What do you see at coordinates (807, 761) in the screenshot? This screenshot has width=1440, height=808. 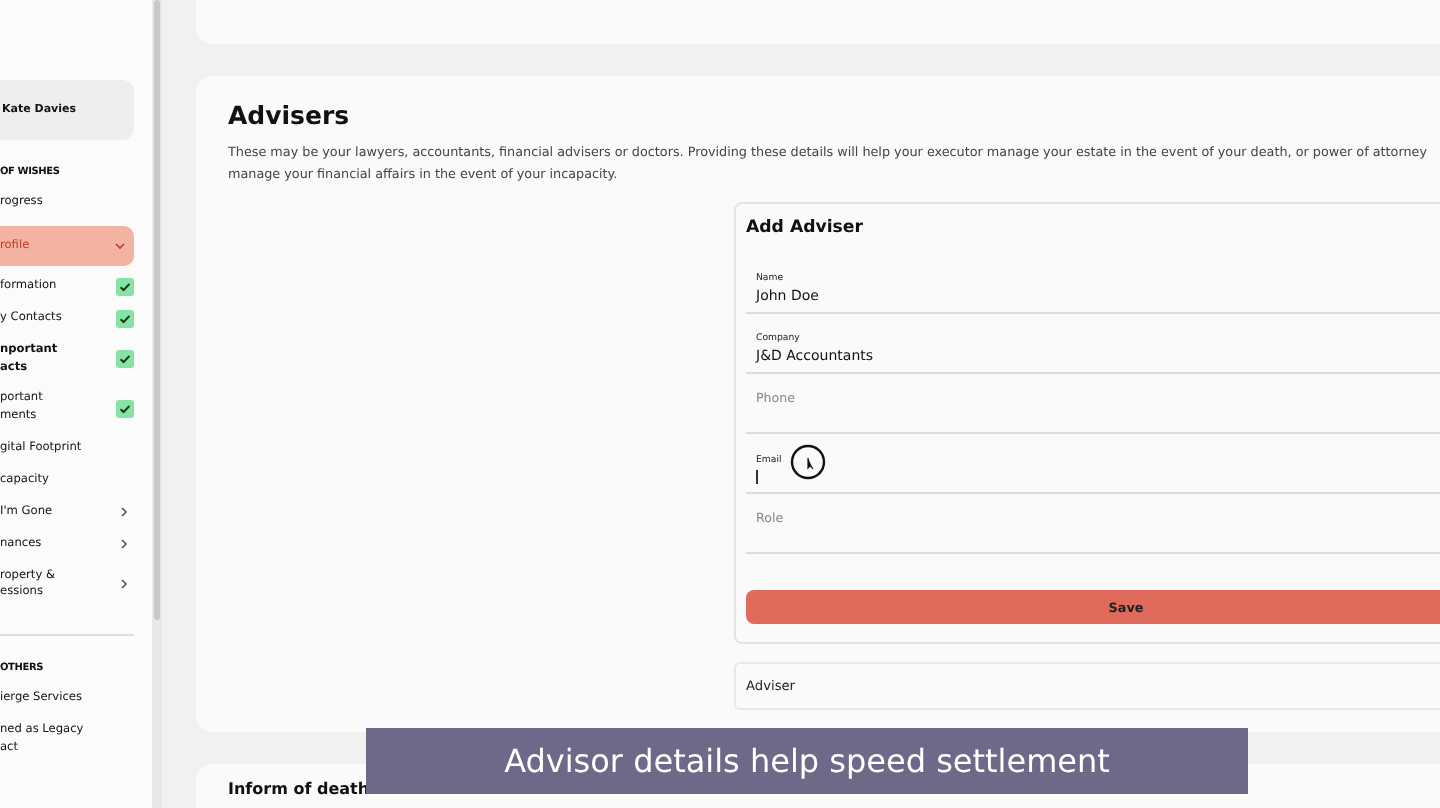 I see `caption-banner: Advisor details help speed settlement` at bounding box center [807, 761].